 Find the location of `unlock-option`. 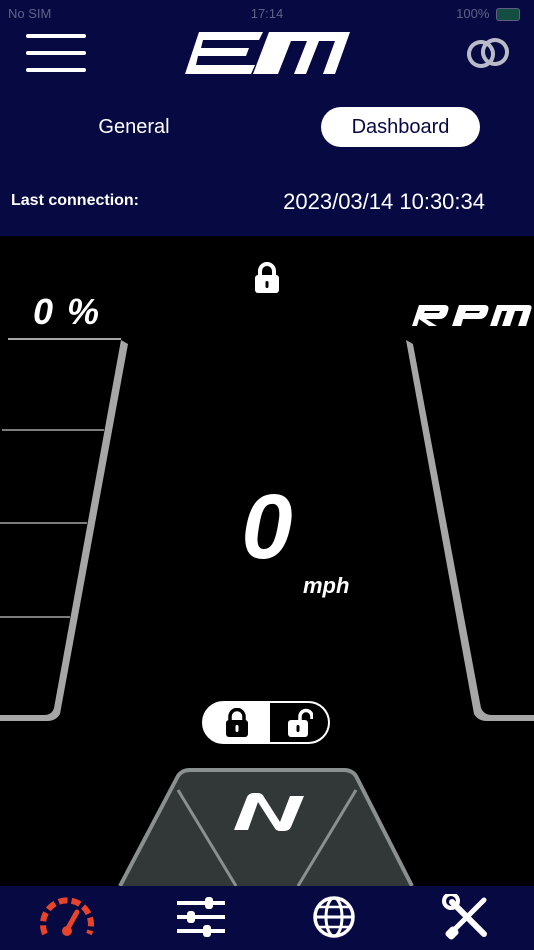

unlock-option is located at coordinates (299, 722).